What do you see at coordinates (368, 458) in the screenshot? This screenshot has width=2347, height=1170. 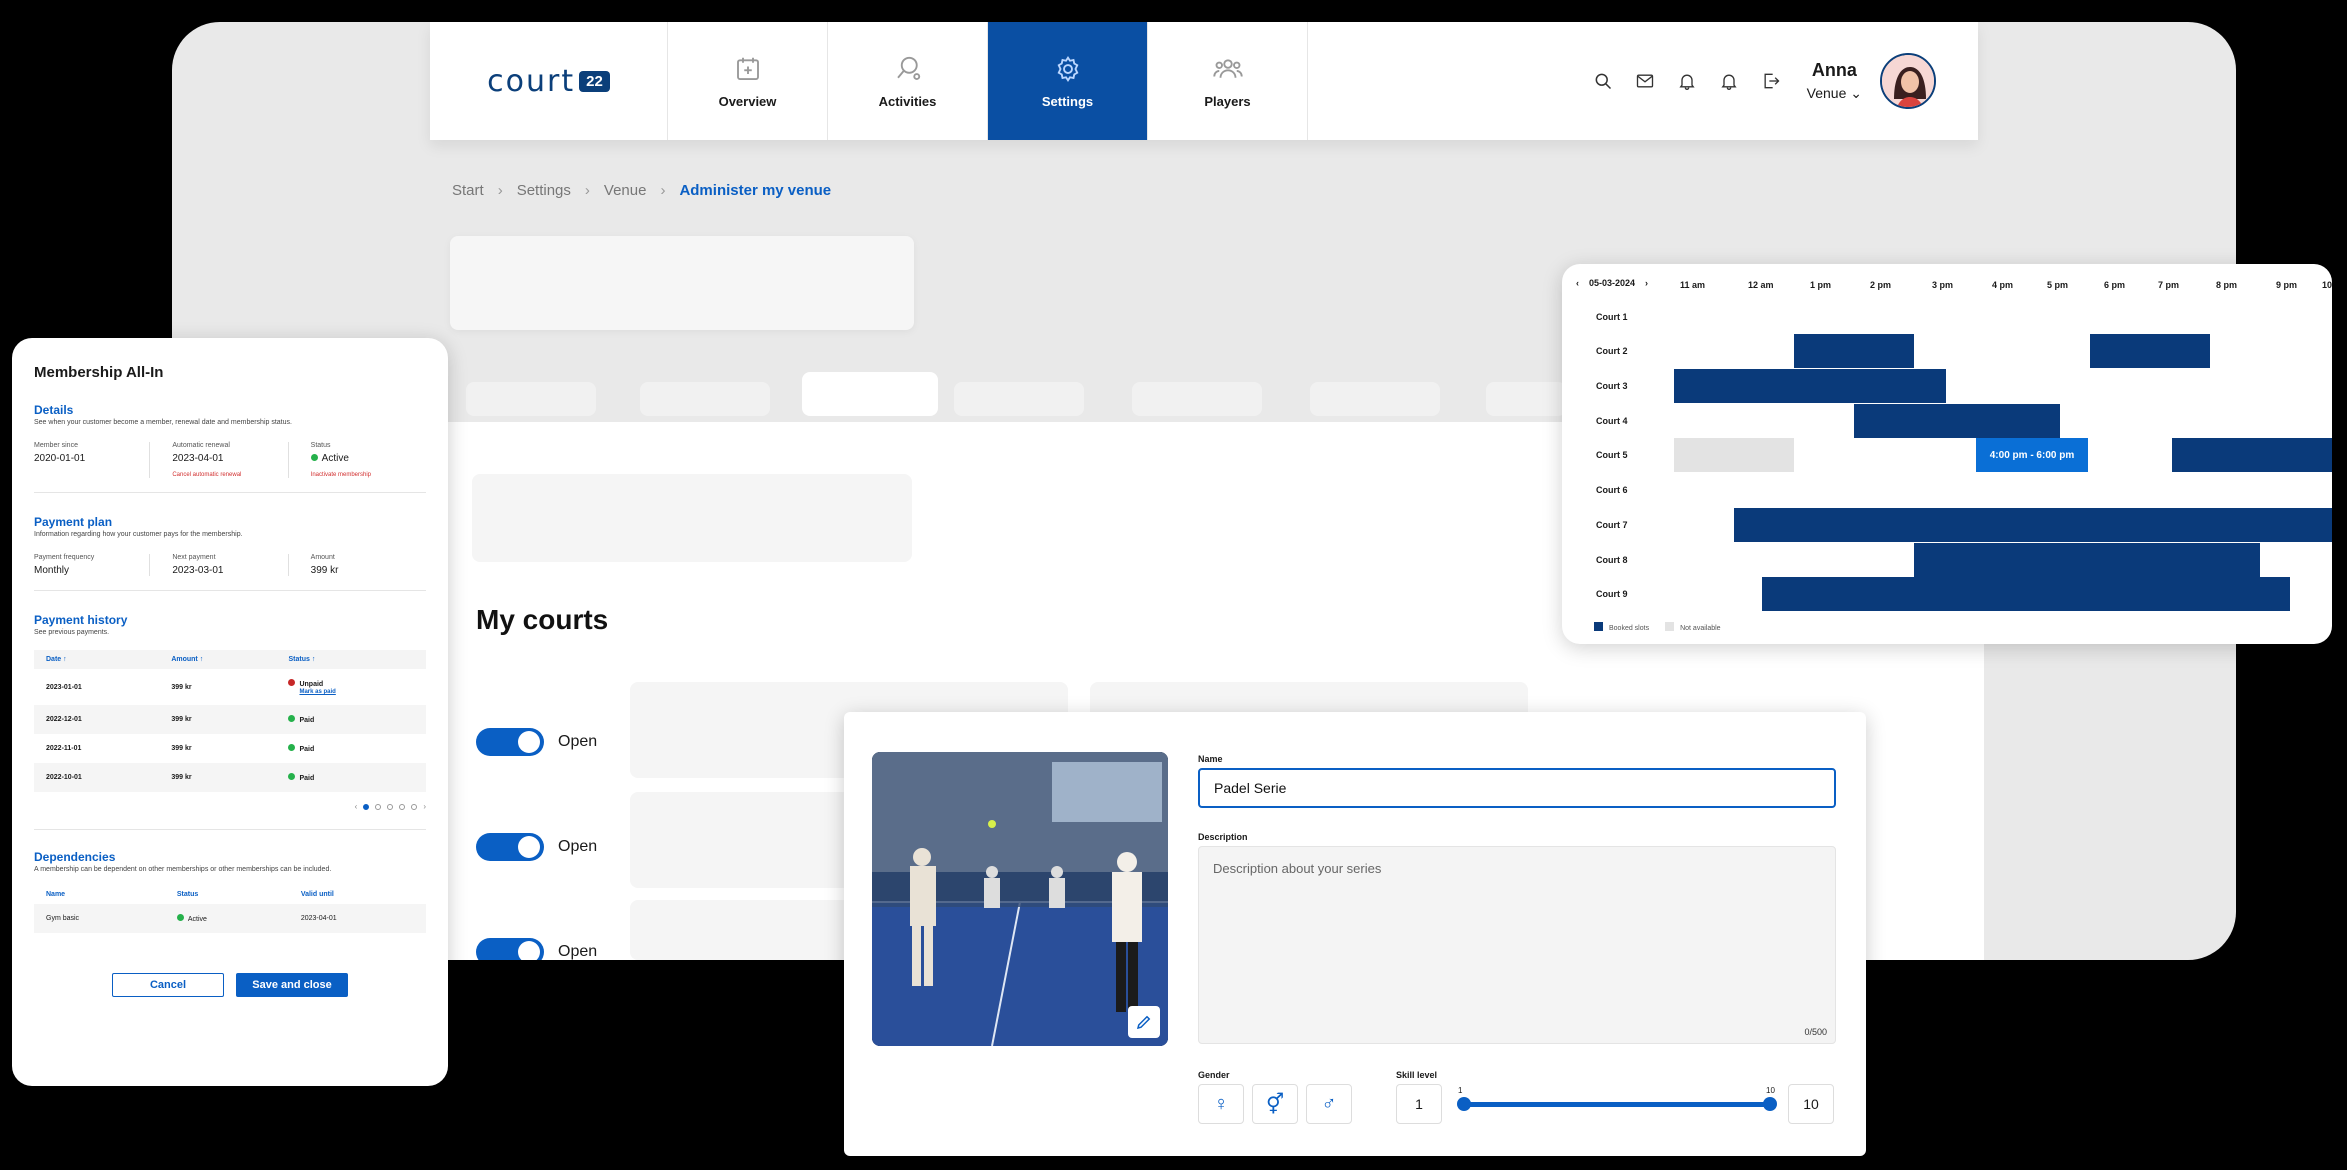 I see `status-value: Active` at bounding box center [368, 458].